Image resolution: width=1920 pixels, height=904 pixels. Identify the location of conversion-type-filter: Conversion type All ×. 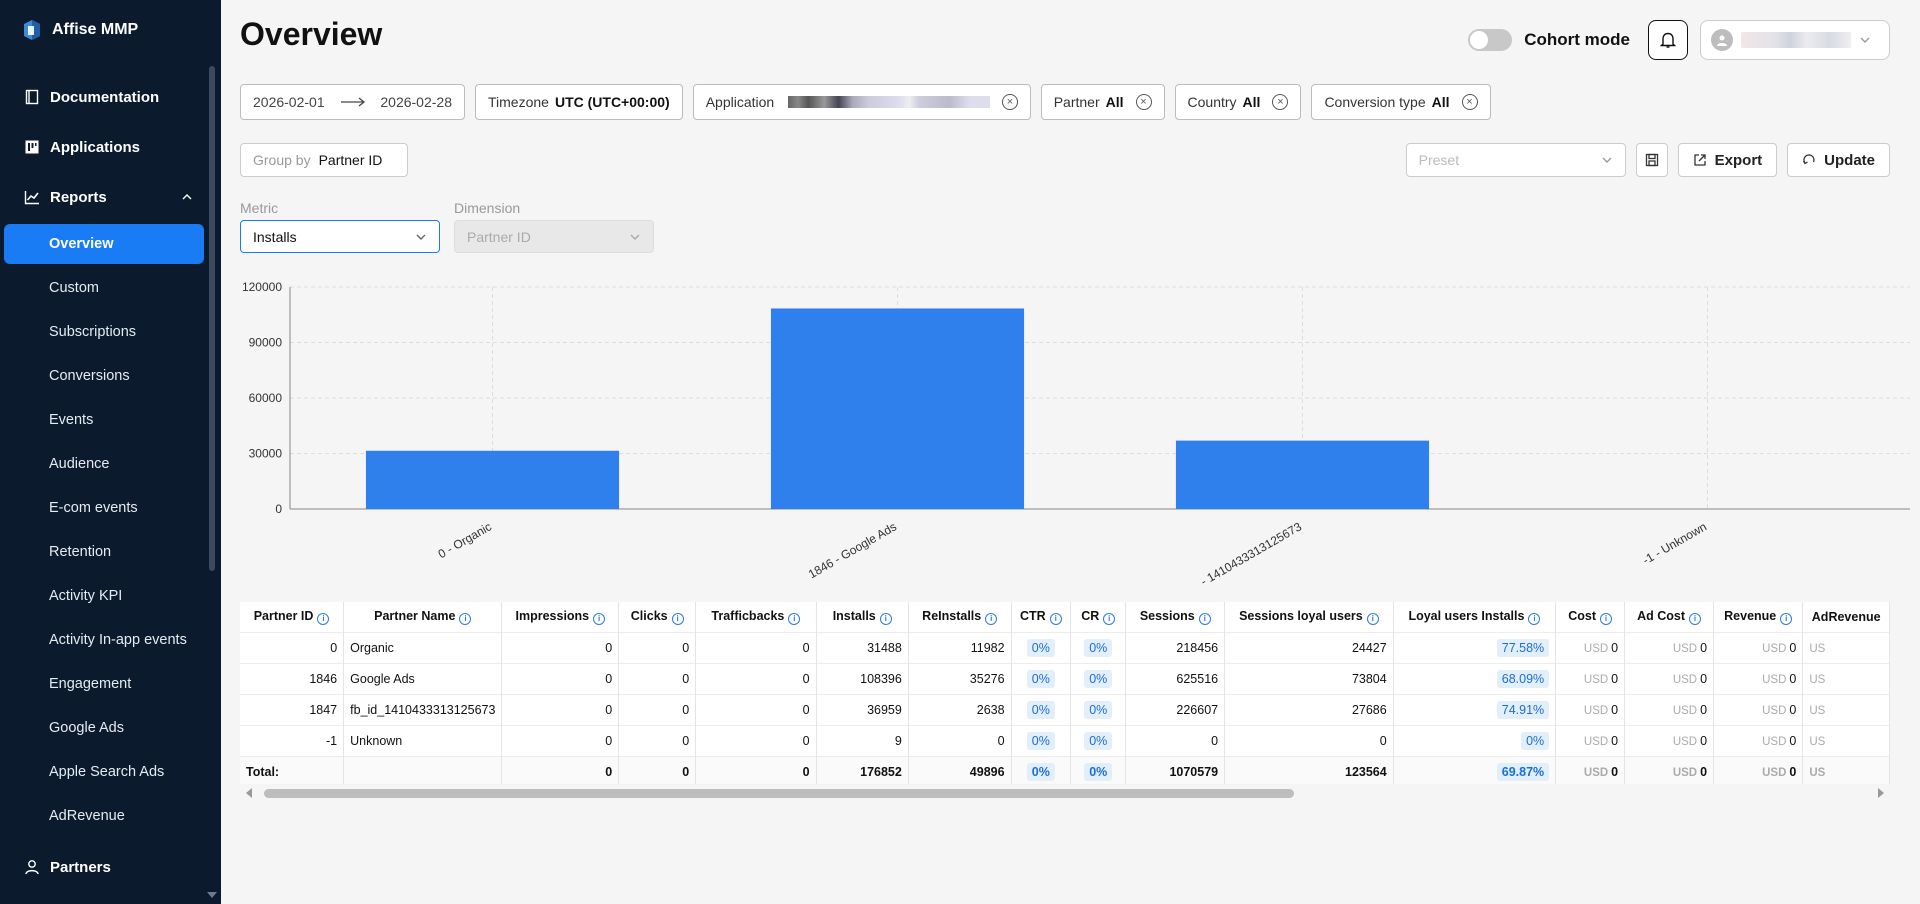
(1401, 102).